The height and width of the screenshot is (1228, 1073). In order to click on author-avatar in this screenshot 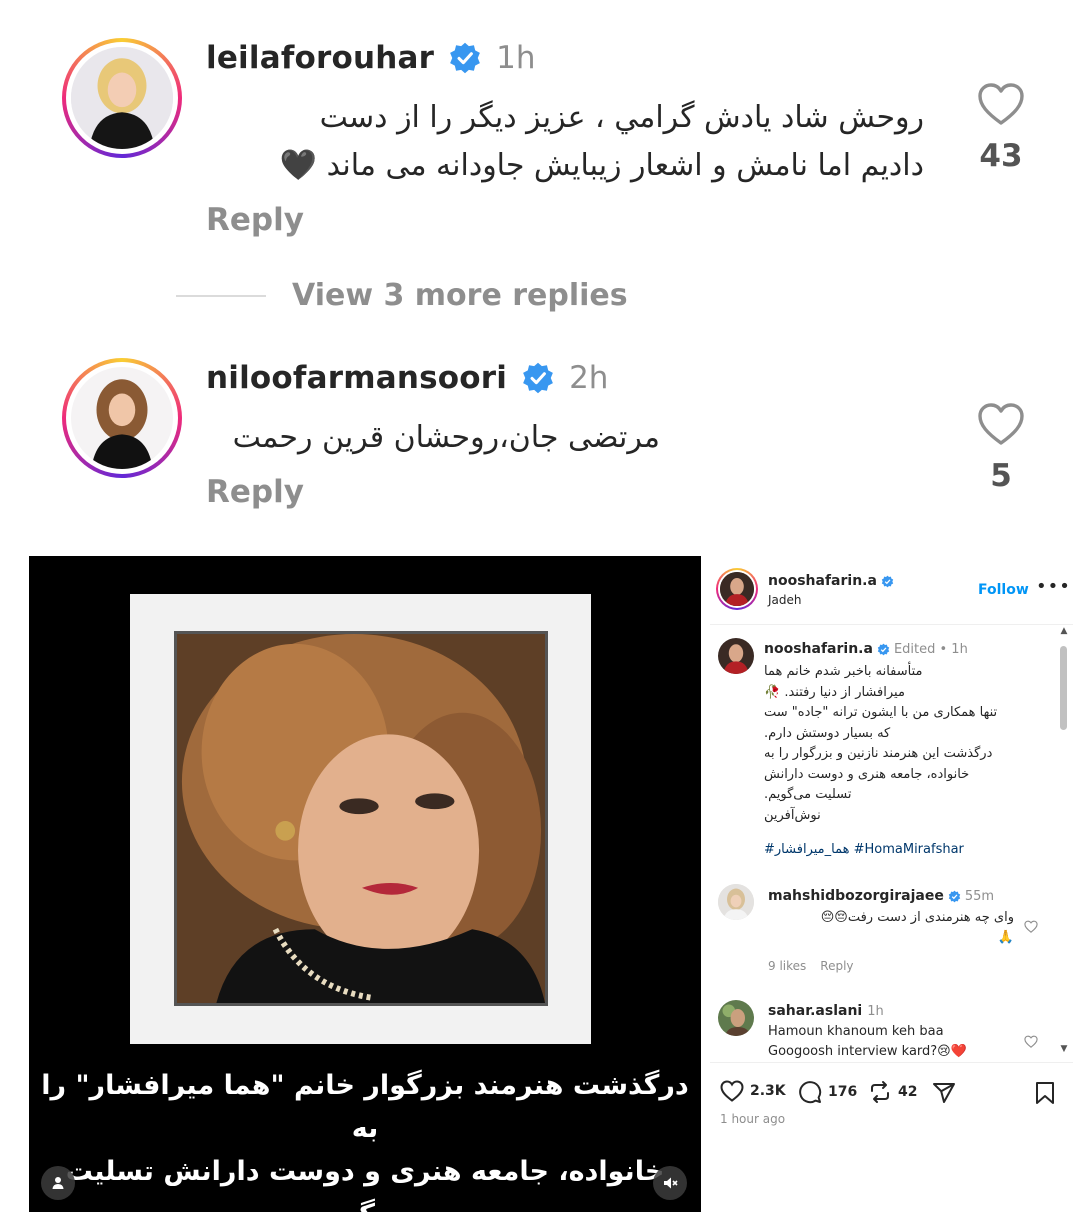, I will do `click(737, 589)`.